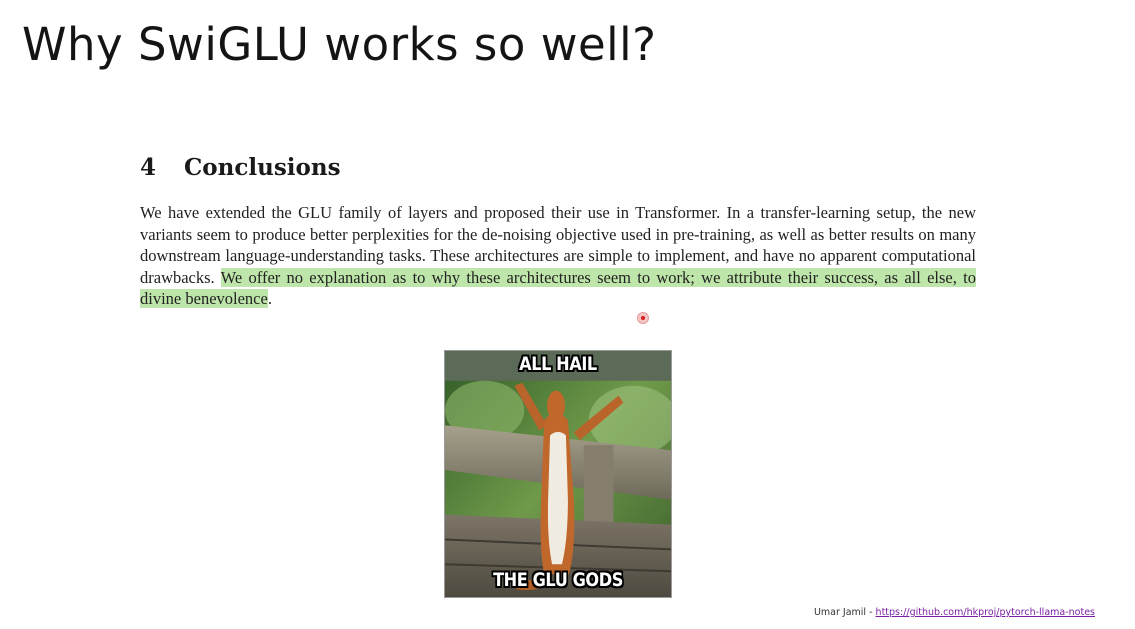  What do you see at coordinates (558, 580) in the screenshot?
I see `meme-bottom-caption: THE GLU GODS` at bounding box center [558, 580].